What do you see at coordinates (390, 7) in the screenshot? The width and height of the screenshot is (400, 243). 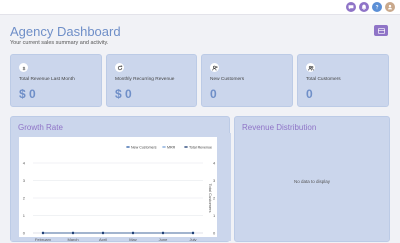 I see `user-avatar` at bounding box center [390, 7].